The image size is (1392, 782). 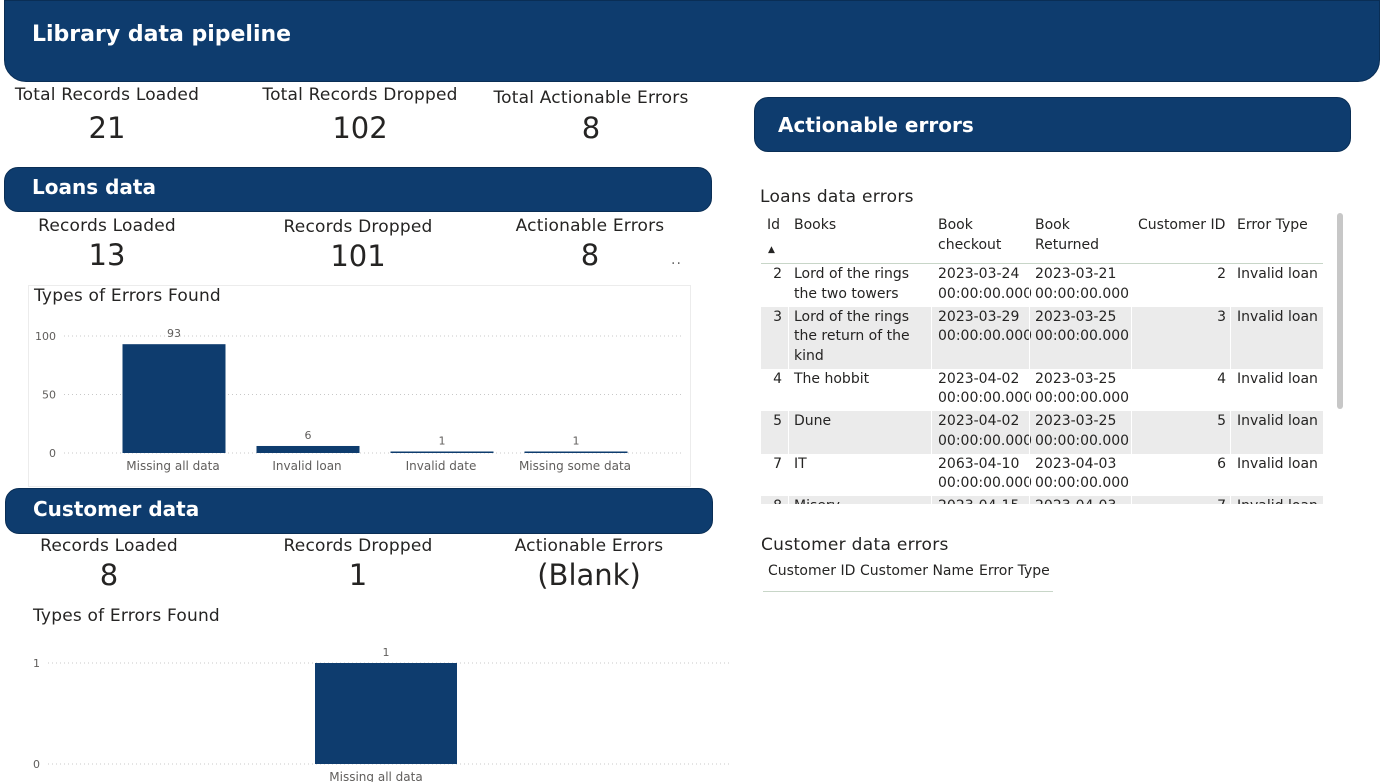 I want to click on table-scrollbar, so click(x=1340, y=311).